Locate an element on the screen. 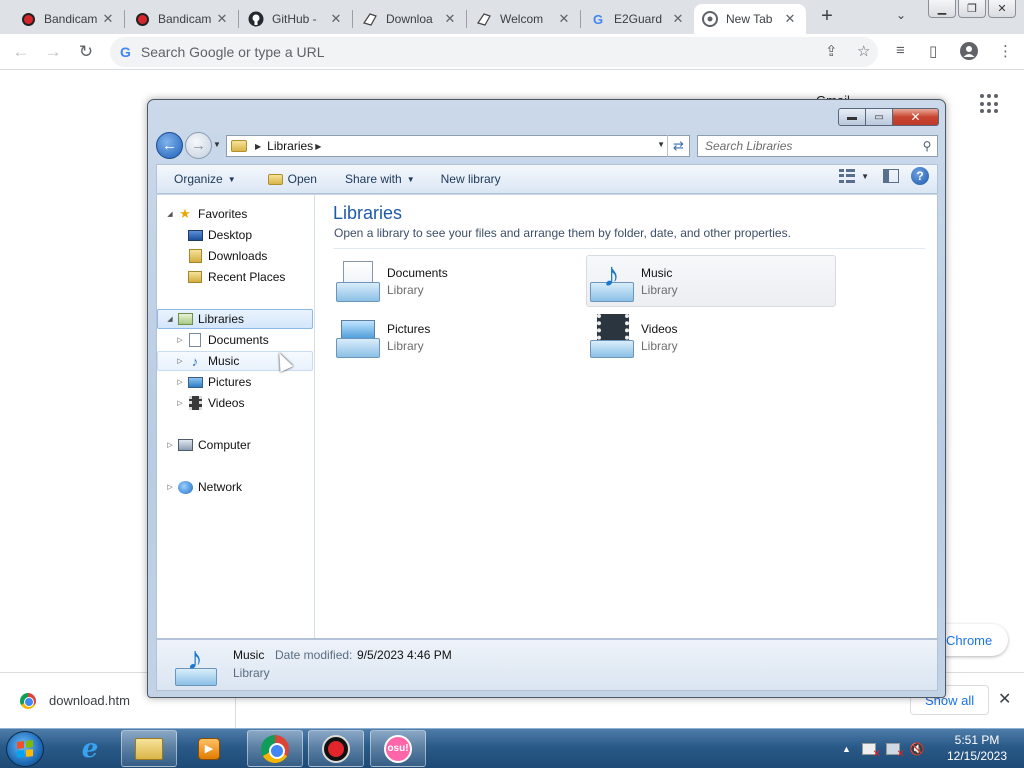 Image resolution: width=1024 pixels, height=768 pixels. chrome-menu-icon: ⋮ is located at coordinates (1005, 51).